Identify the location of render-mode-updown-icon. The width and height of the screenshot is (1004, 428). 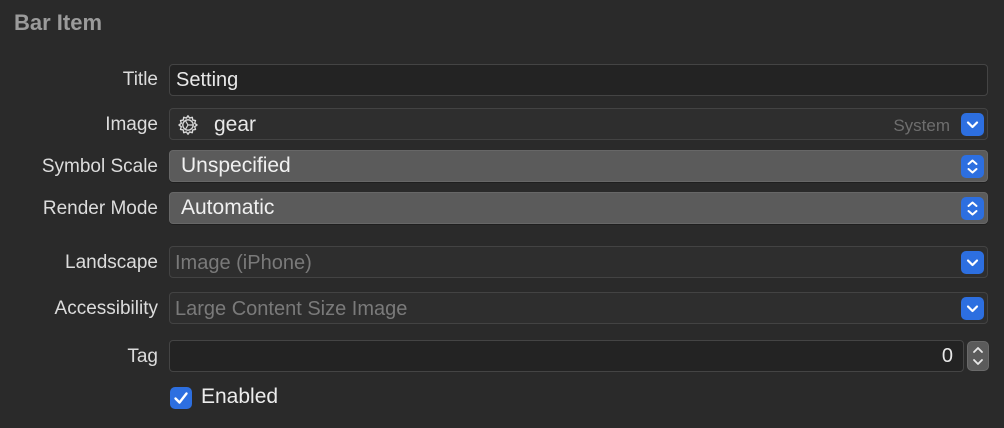
(972, 208).